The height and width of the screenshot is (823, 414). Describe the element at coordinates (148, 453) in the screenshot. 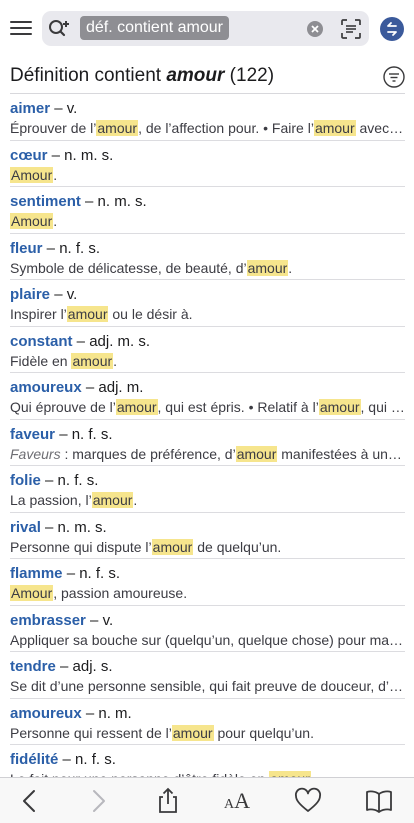

I see `definition-text: : marques de préférence, d’` at that location.